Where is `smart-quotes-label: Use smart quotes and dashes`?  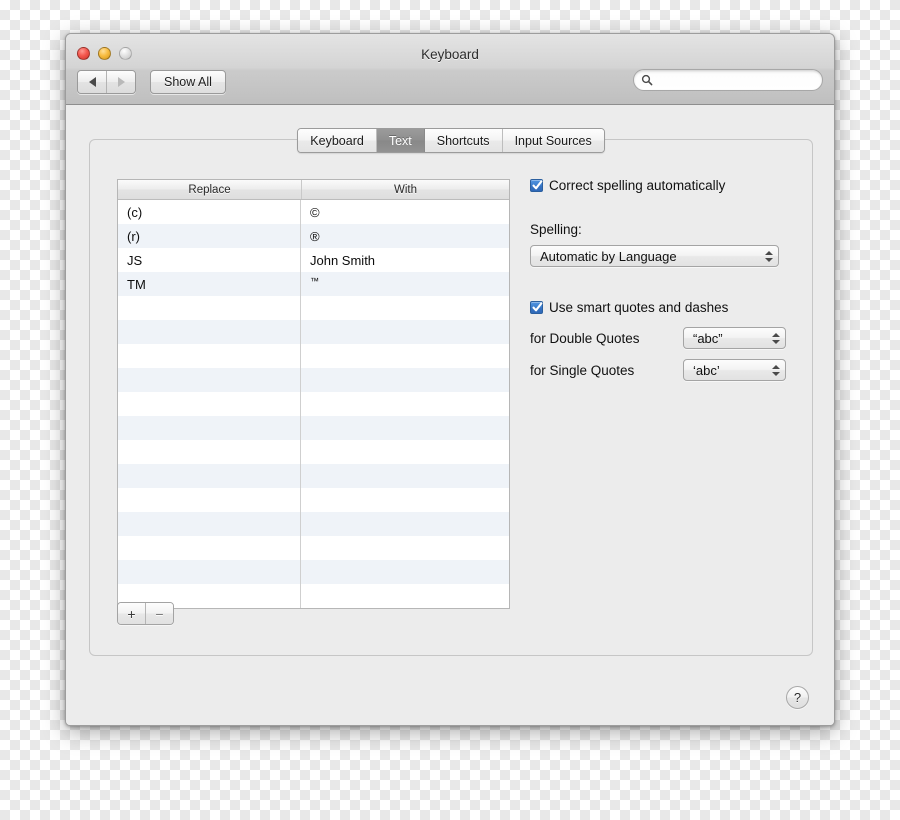
smart-quotes-label: Use smart quotes and dashes is located at coordinates (639, 307).